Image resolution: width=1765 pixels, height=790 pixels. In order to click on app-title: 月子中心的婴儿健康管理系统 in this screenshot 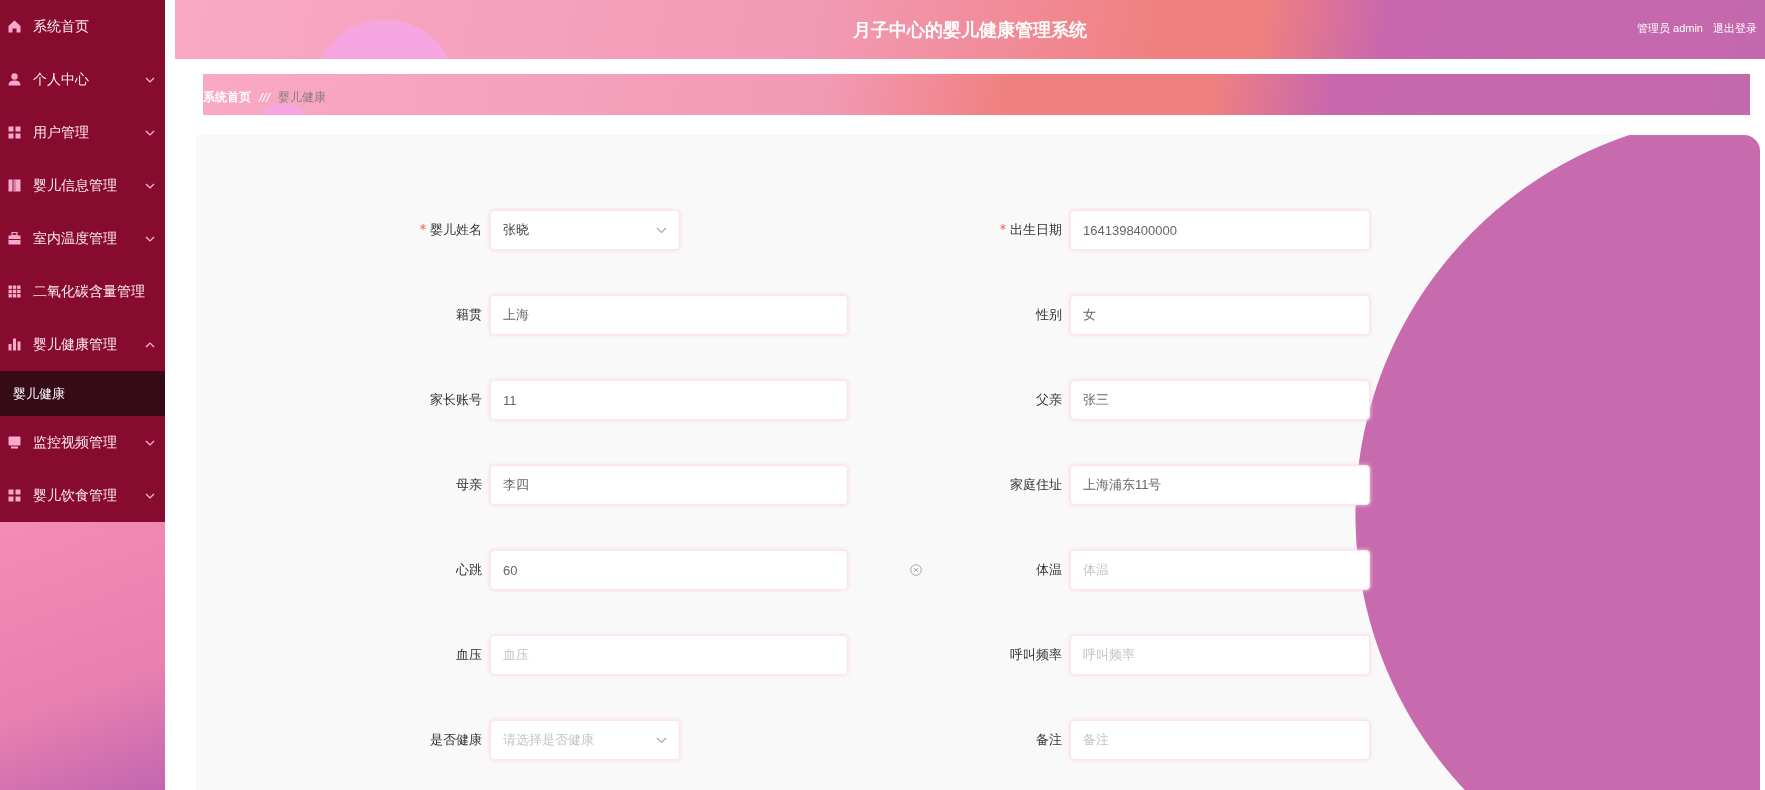, I will do `click(970, 30)`.